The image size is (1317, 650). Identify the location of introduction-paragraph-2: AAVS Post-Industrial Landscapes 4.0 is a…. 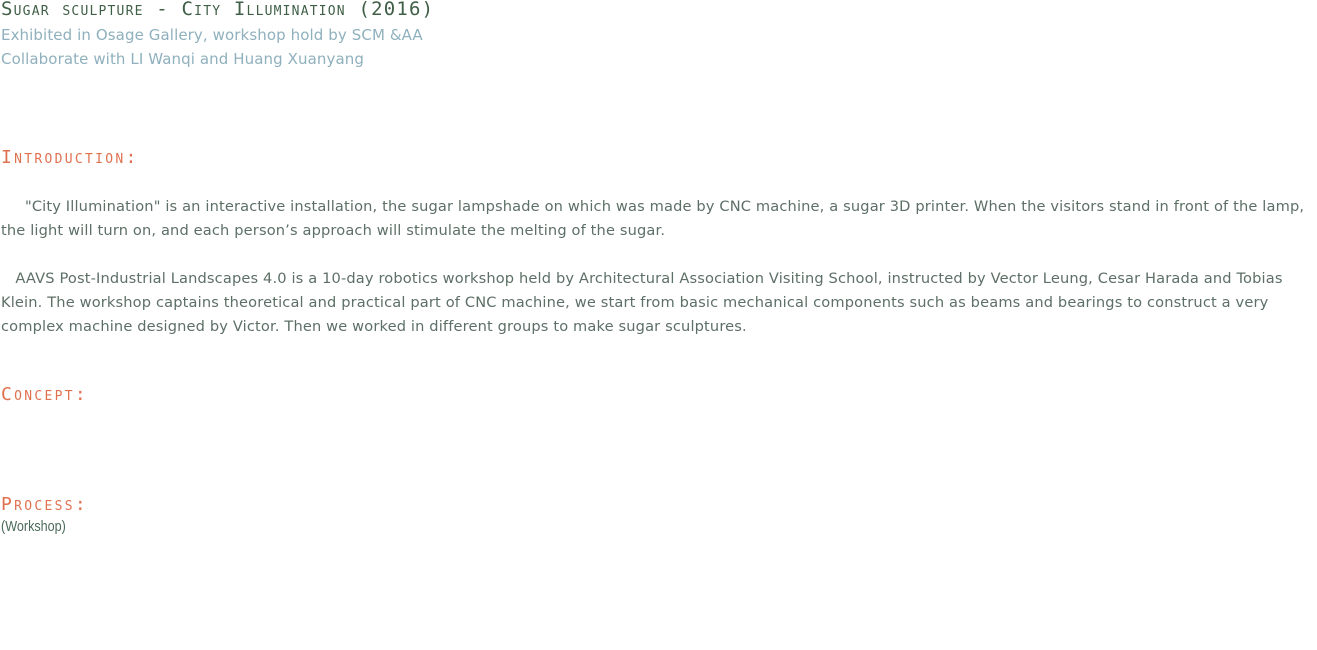
(644, 302).